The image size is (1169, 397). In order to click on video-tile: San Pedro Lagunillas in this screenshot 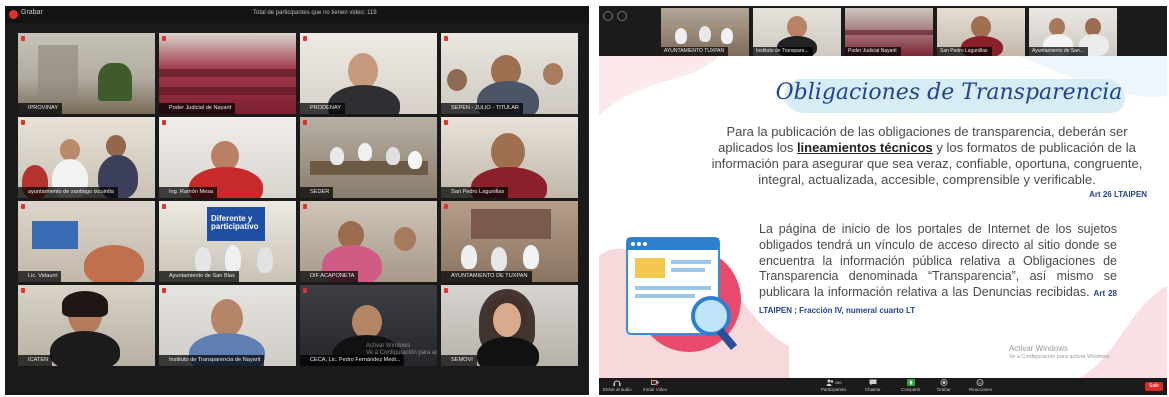, I will do `click(509, 157)`.